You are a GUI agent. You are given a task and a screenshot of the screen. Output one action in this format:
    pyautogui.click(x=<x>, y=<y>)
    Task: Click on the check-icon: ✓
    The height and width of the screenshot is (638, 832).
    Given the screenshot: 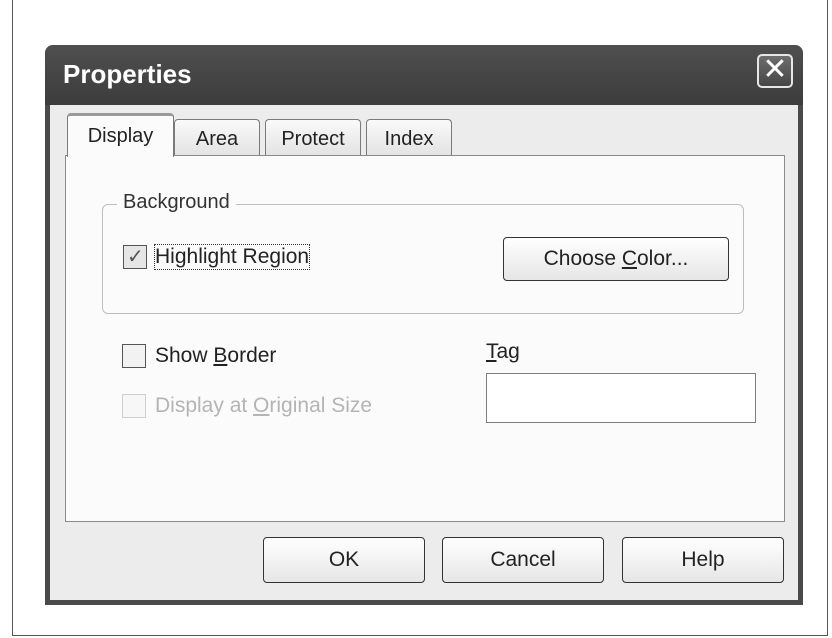 What is the action you would take?
    pyautogui.click(x=135, y=257)
    